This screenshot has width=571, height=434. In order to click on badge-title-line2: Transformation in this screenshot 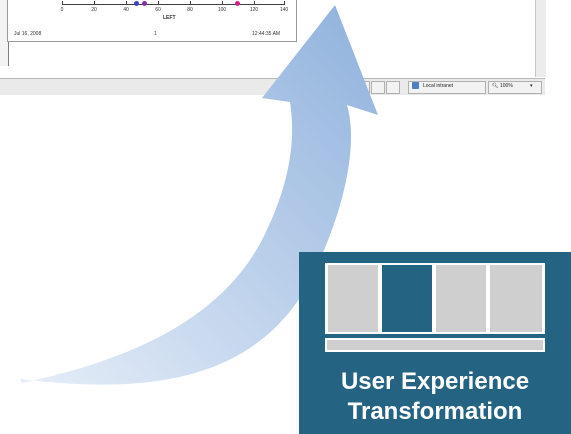, I will do `click(435, 411)`.